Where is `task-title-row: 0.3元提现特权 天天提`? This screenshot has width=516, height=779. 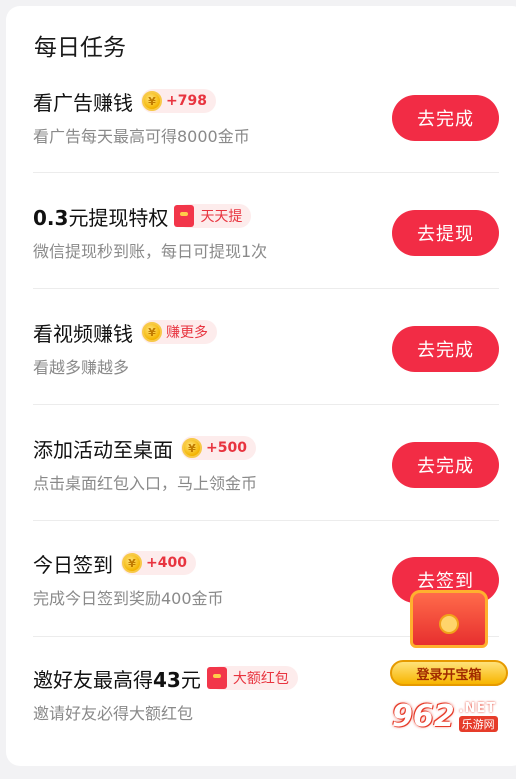
task-title-row: 0.3元提现特权 天天提 is located at coordinates (142, 216).